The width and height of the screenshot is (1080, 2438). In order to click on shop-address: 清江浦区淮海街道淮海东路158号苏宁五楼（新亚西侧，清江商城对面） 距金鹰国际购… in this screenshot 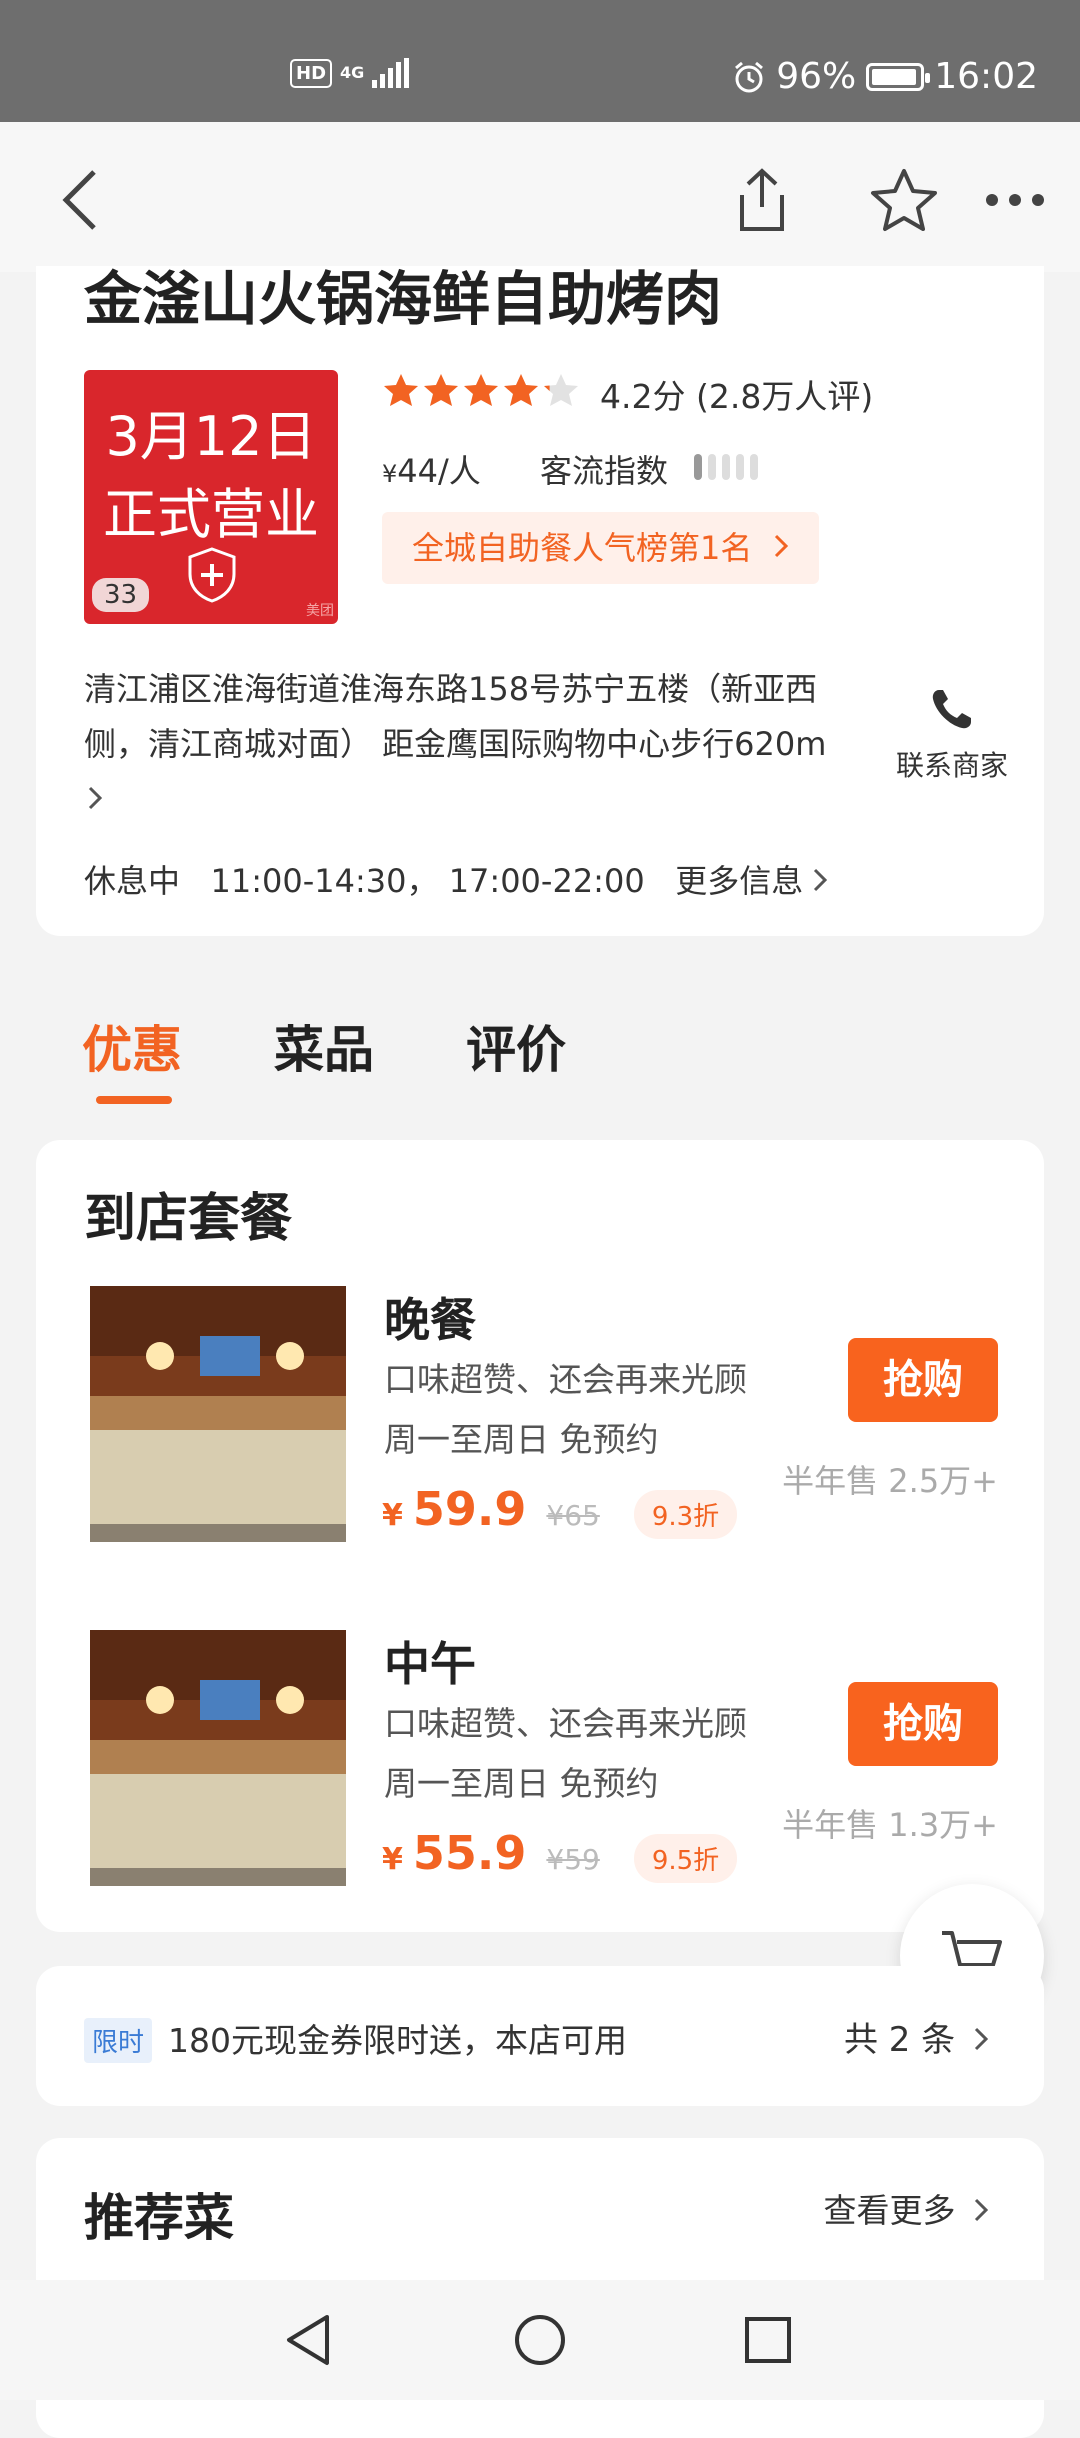, I will do `click(464, 744)`.